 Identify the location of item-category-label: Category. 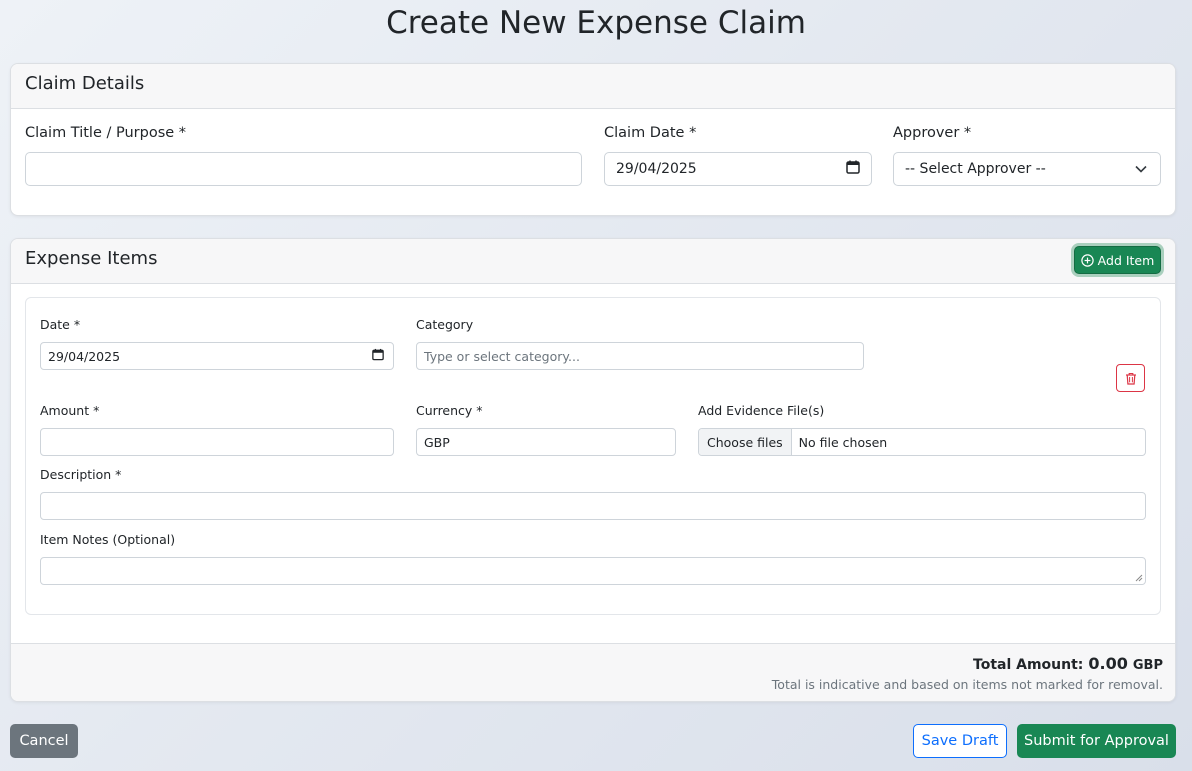
(445, 324).